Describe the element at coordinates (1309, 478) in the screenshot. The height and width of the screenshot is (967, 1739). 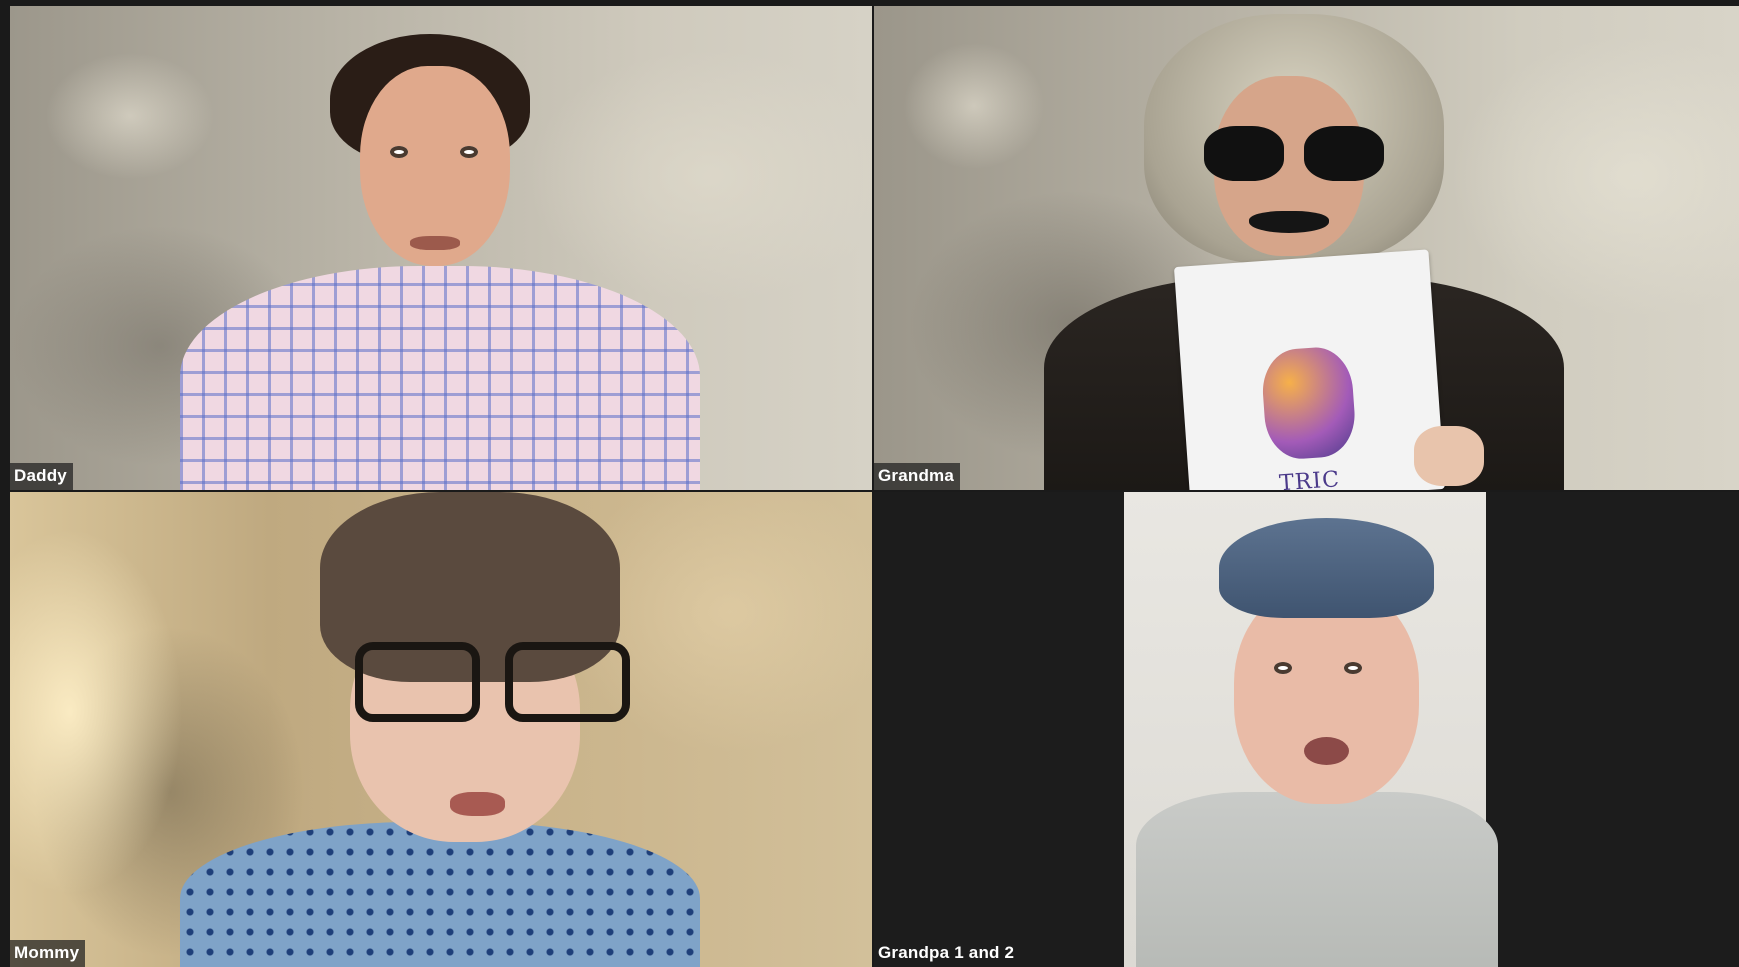
I see `book-title-text: TRIC` at that location.